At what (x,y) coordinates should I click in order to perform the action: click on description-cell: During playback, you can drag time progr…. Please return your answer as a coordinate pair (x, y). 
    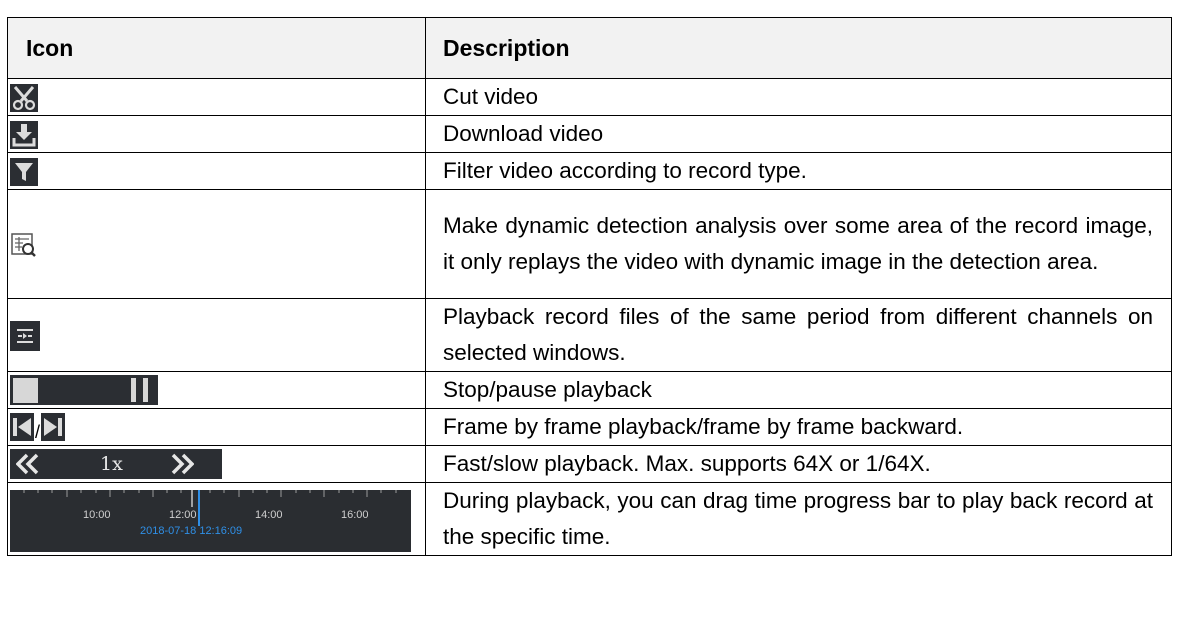
    Looking at the image, I should click on (798, 519).